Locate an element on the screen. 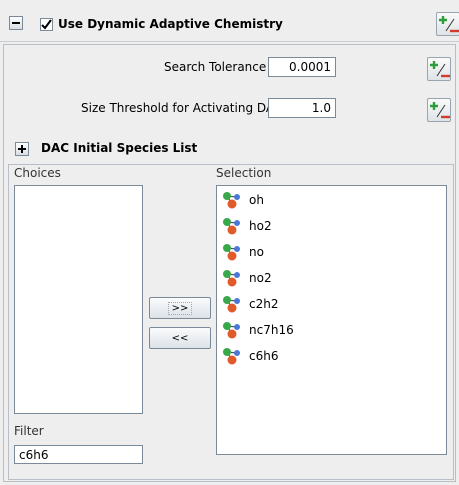 This screenshot has height=485, width=459. add-species-label: >> is located at coordinates (180, 308).